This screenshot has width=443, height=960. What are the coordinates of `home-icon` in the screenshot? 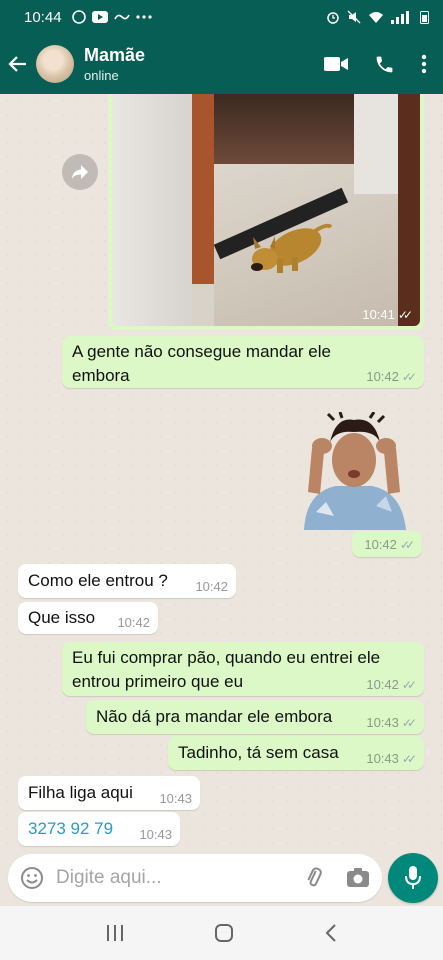 It's located at (224, 933).